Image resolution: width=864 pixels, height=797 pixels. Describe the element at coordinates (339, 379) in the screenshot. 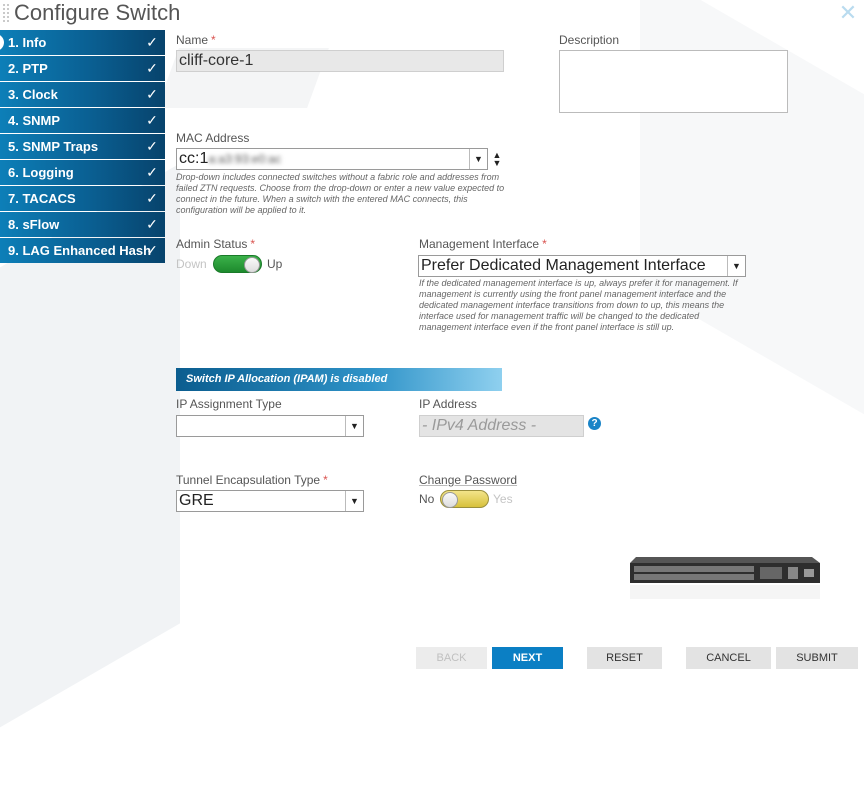

I see `ipam-status-banner: Switch IP Allocation (IPAM) is disabled` at that location.